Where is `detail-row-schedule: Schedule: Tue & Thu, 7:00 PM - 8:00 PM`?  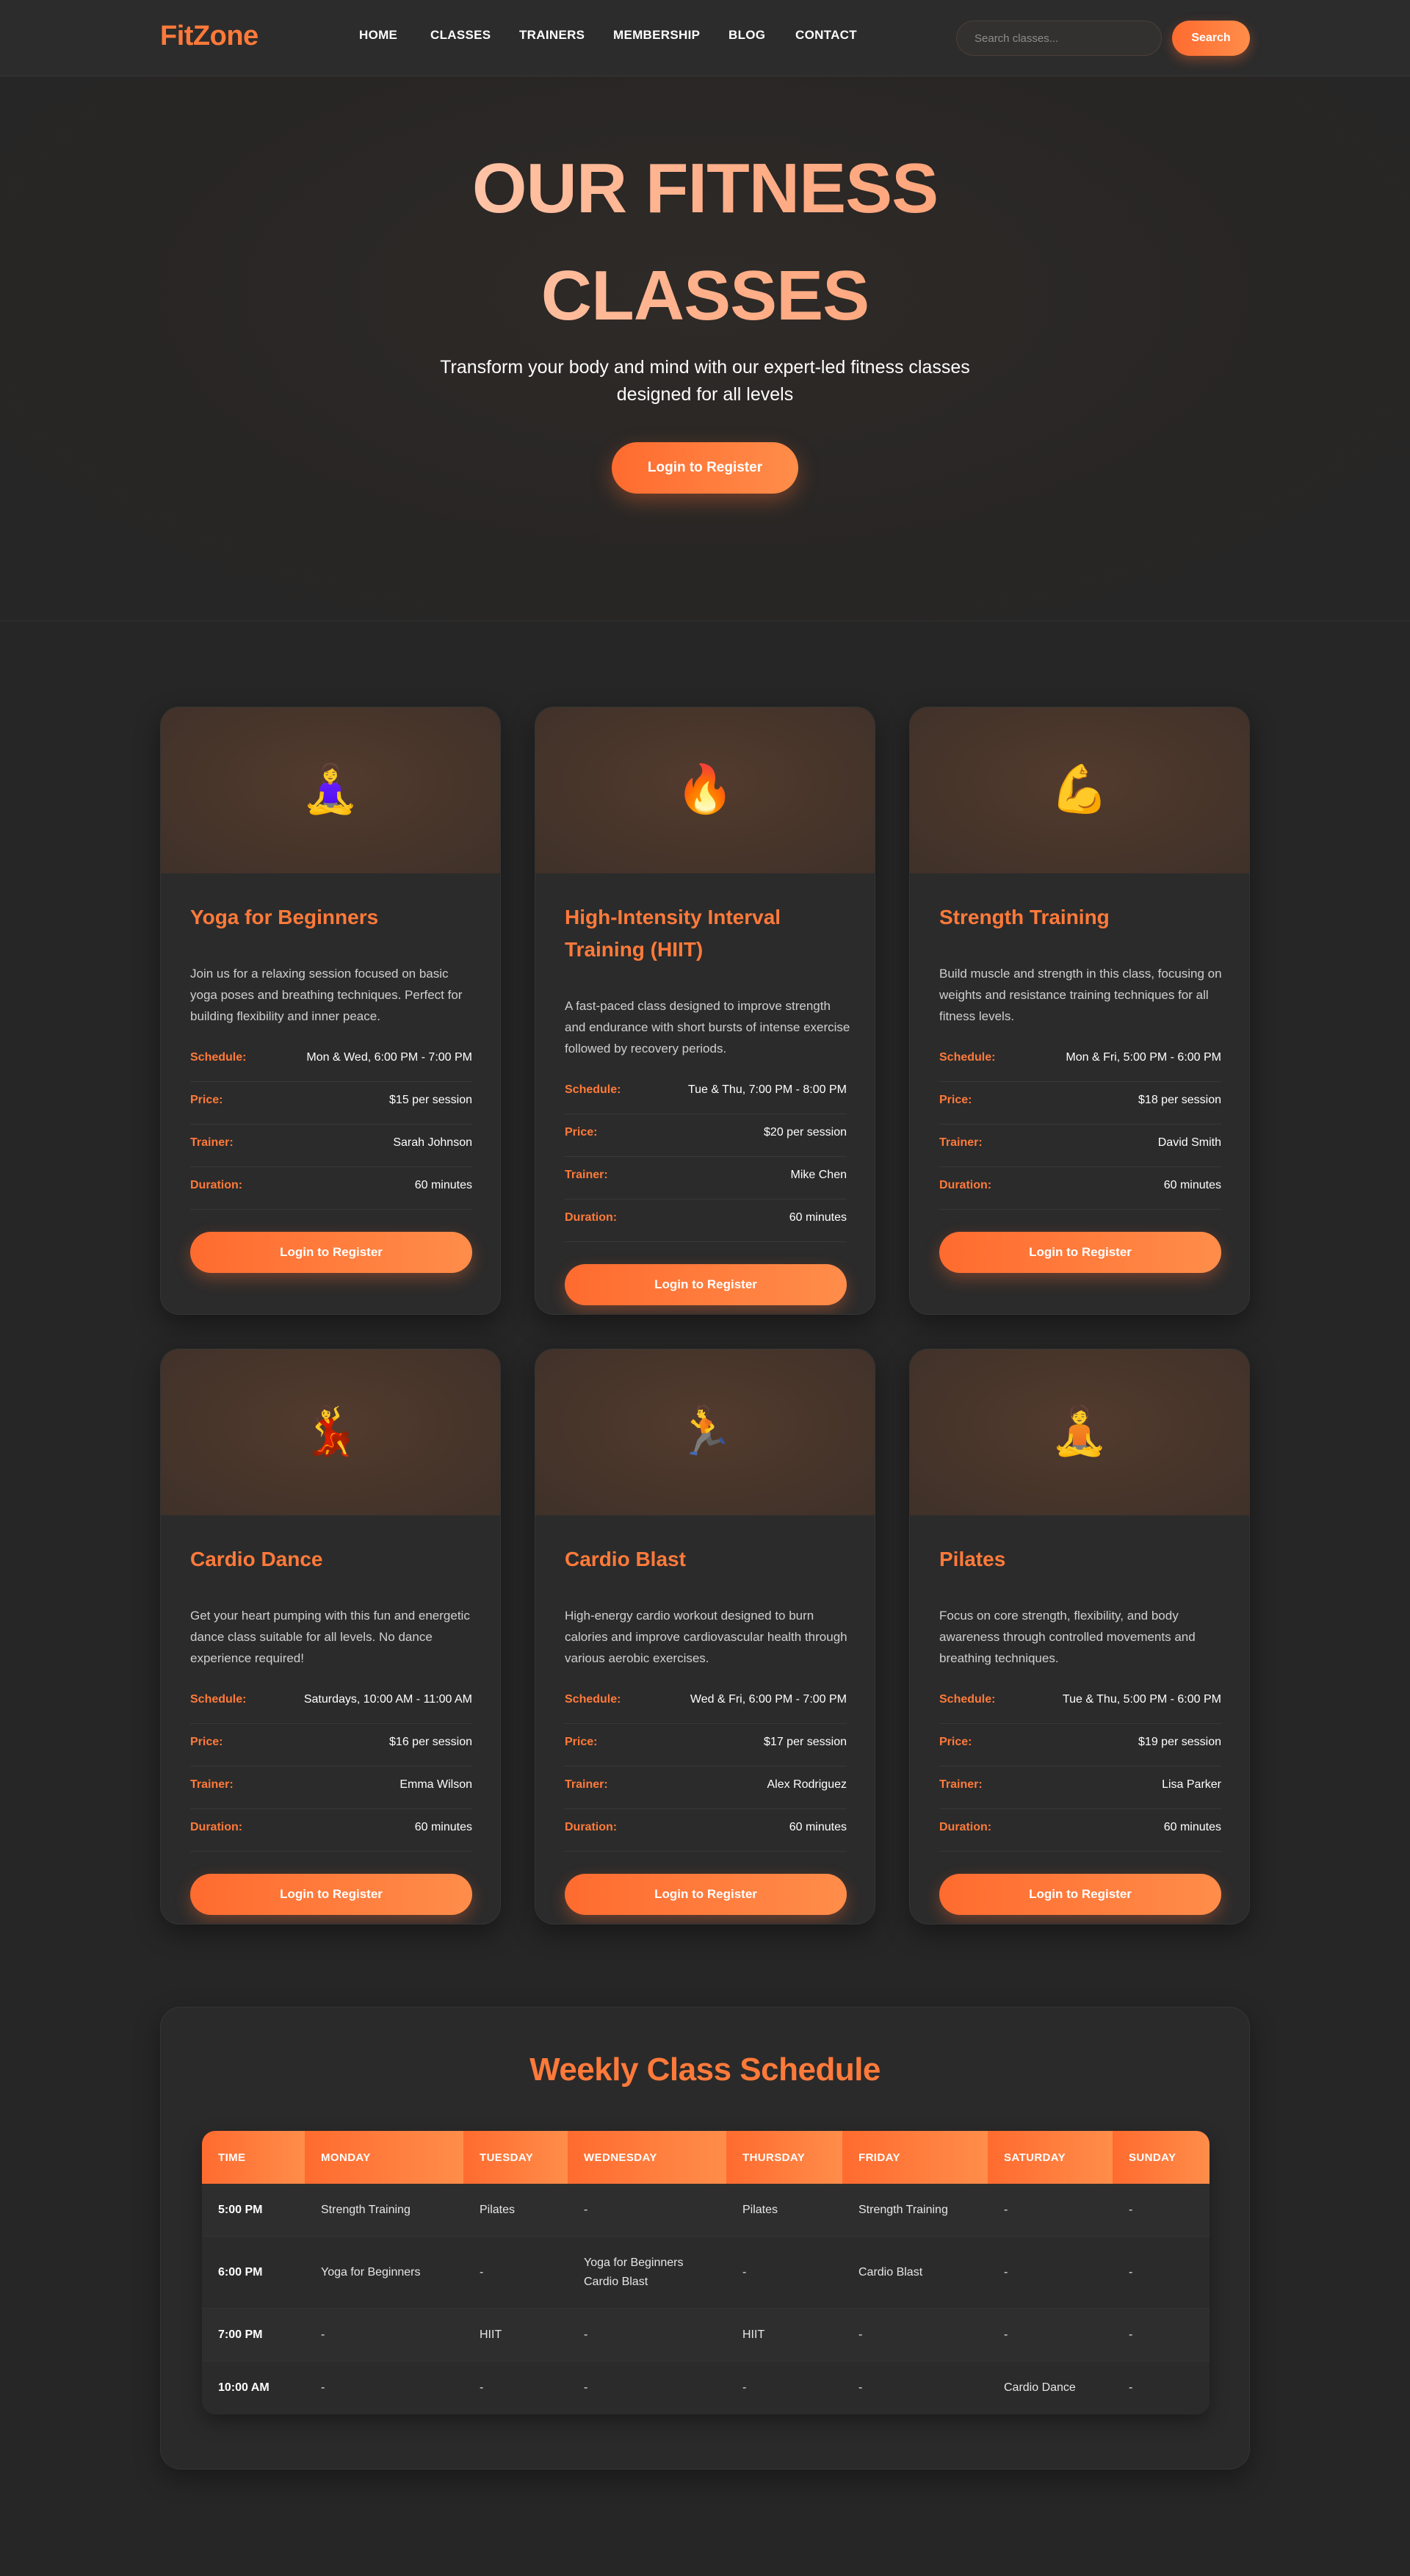
detail-row-schedule: Schedule: Tue & Thu, 7:00 PM - 8:00 PM is located at coordinates (706, 1093).